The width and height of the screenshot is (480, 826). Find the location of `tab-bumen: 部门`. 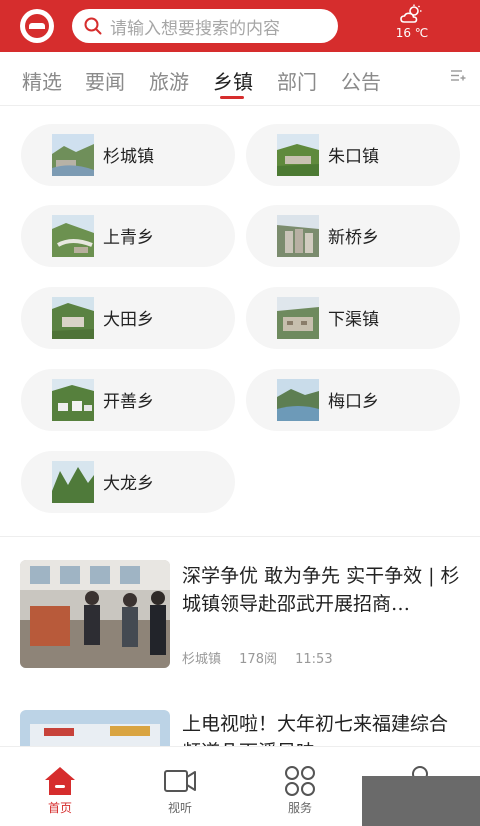

tab-bumen: 部门 is located at coordinates (297, 80).